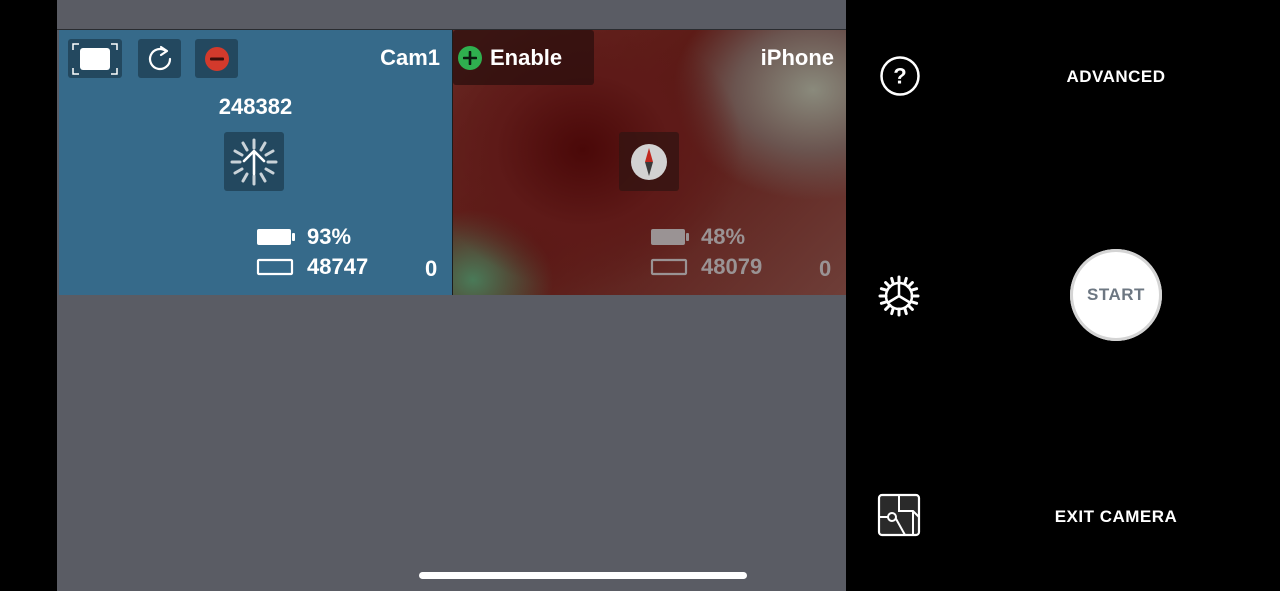 Image resolution: width=1280 pixels, height=591 pixels. I want to click on remove-camera-button, so click(216, 58).